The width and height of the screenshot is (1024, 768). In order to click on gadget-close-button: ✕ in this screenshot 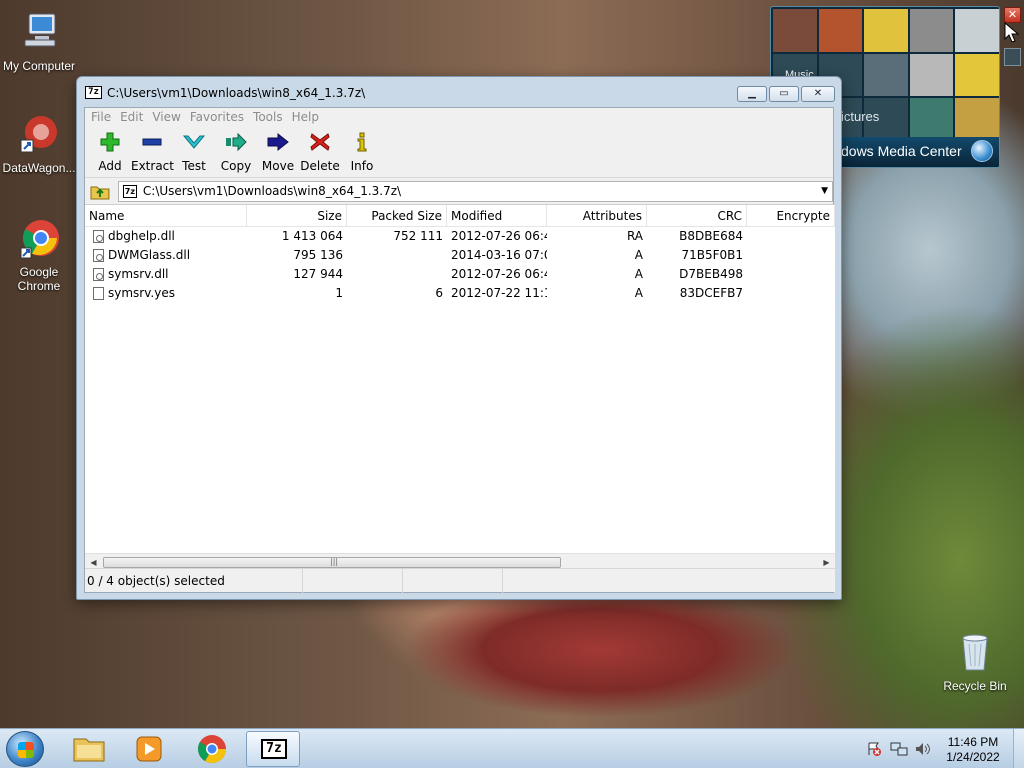, I will do `click(1012, 15)`.